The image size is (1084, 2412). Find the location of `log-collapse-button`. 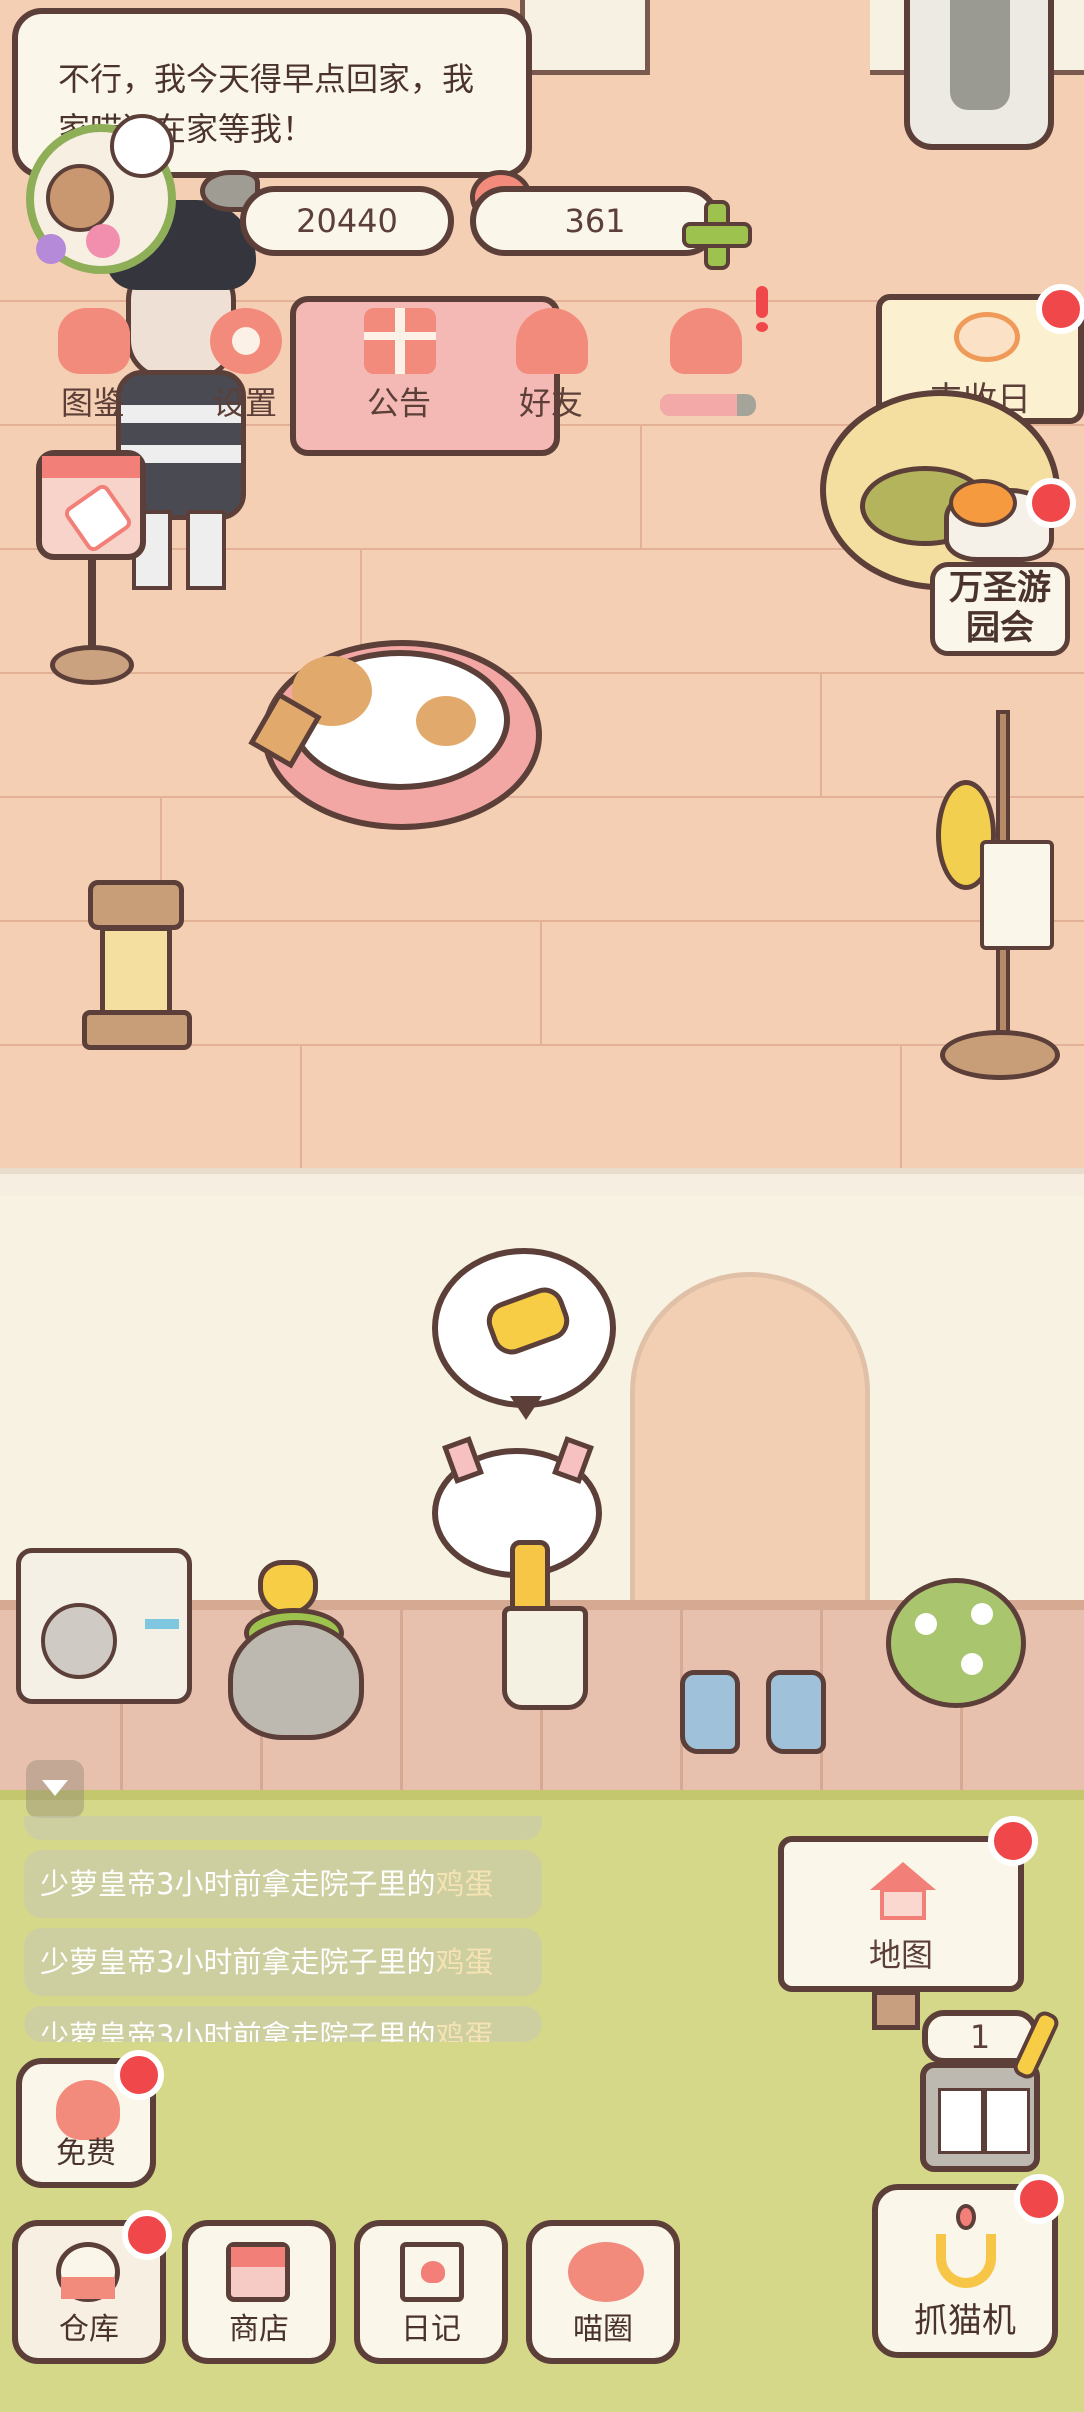

log-collapse-button is located at coordinates (55, 1789).